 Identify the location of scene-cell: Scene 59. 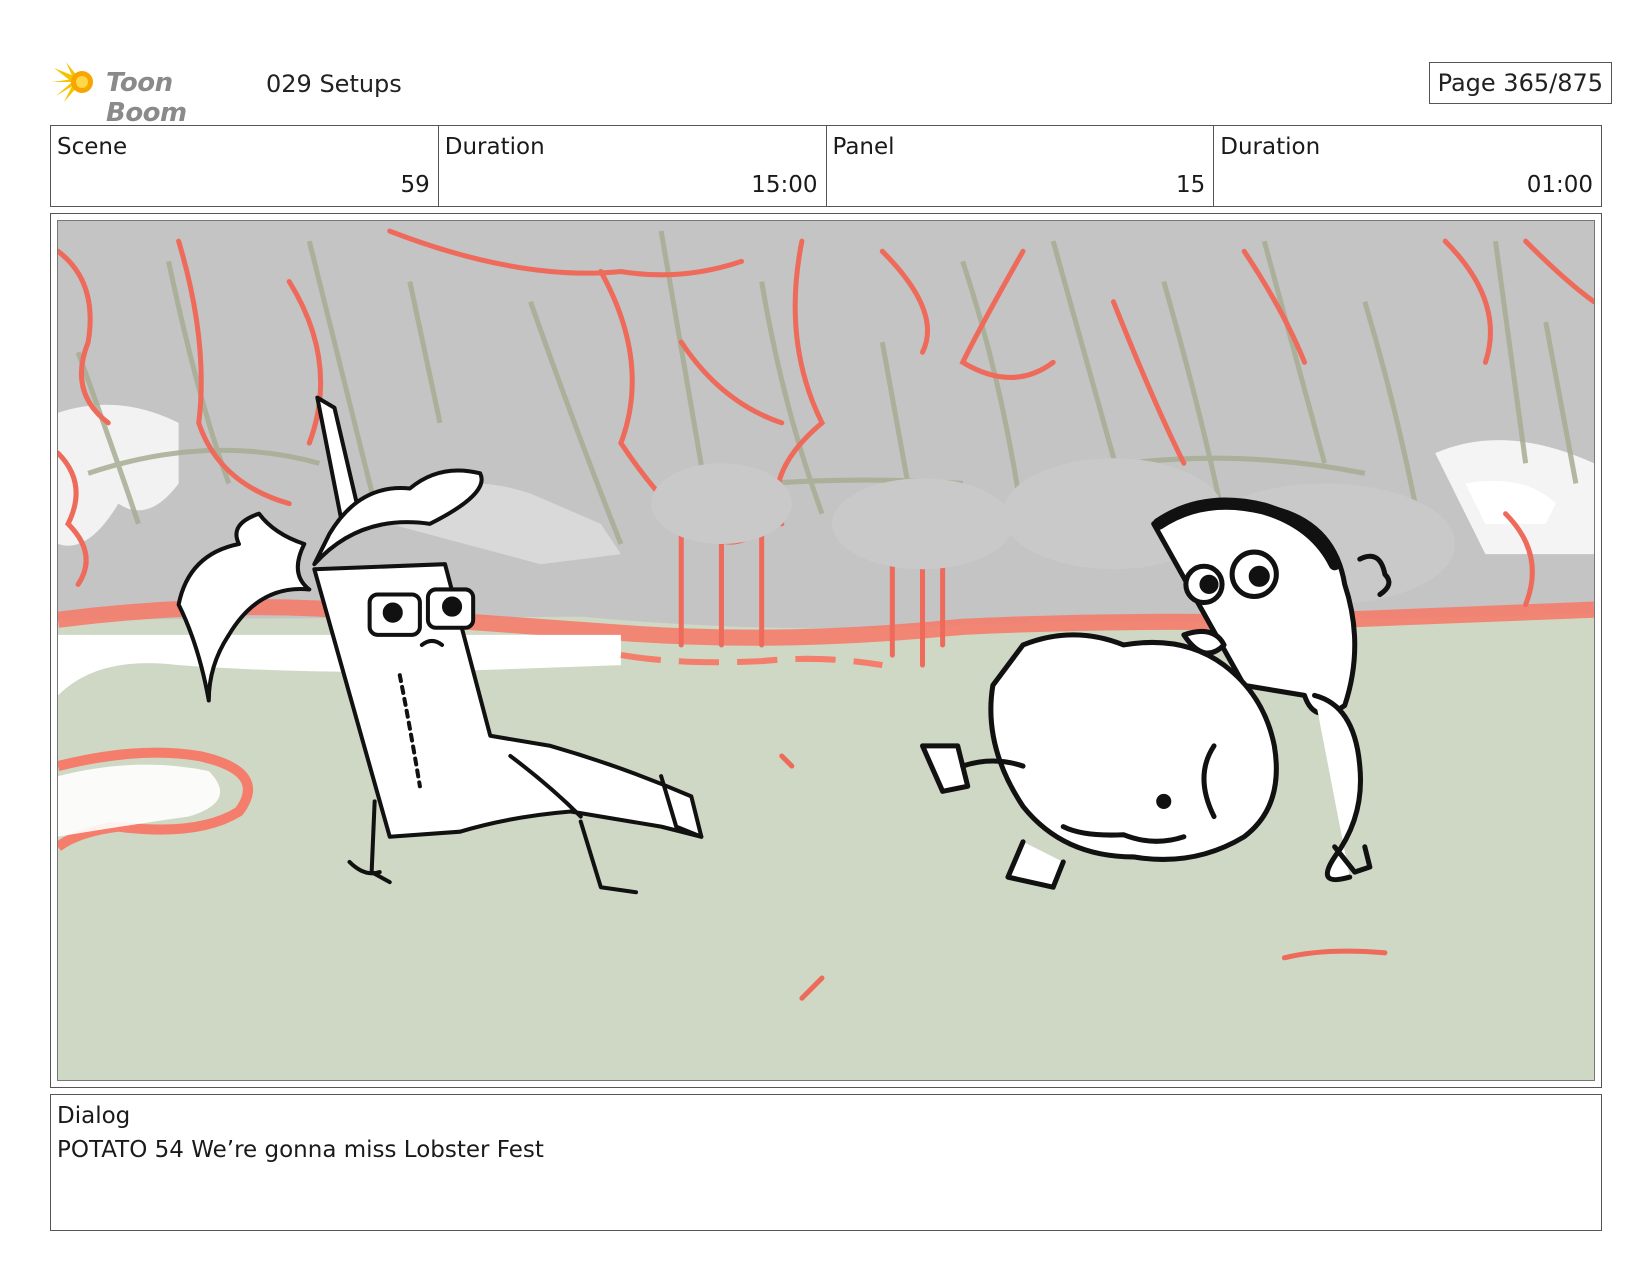
(245, 166).